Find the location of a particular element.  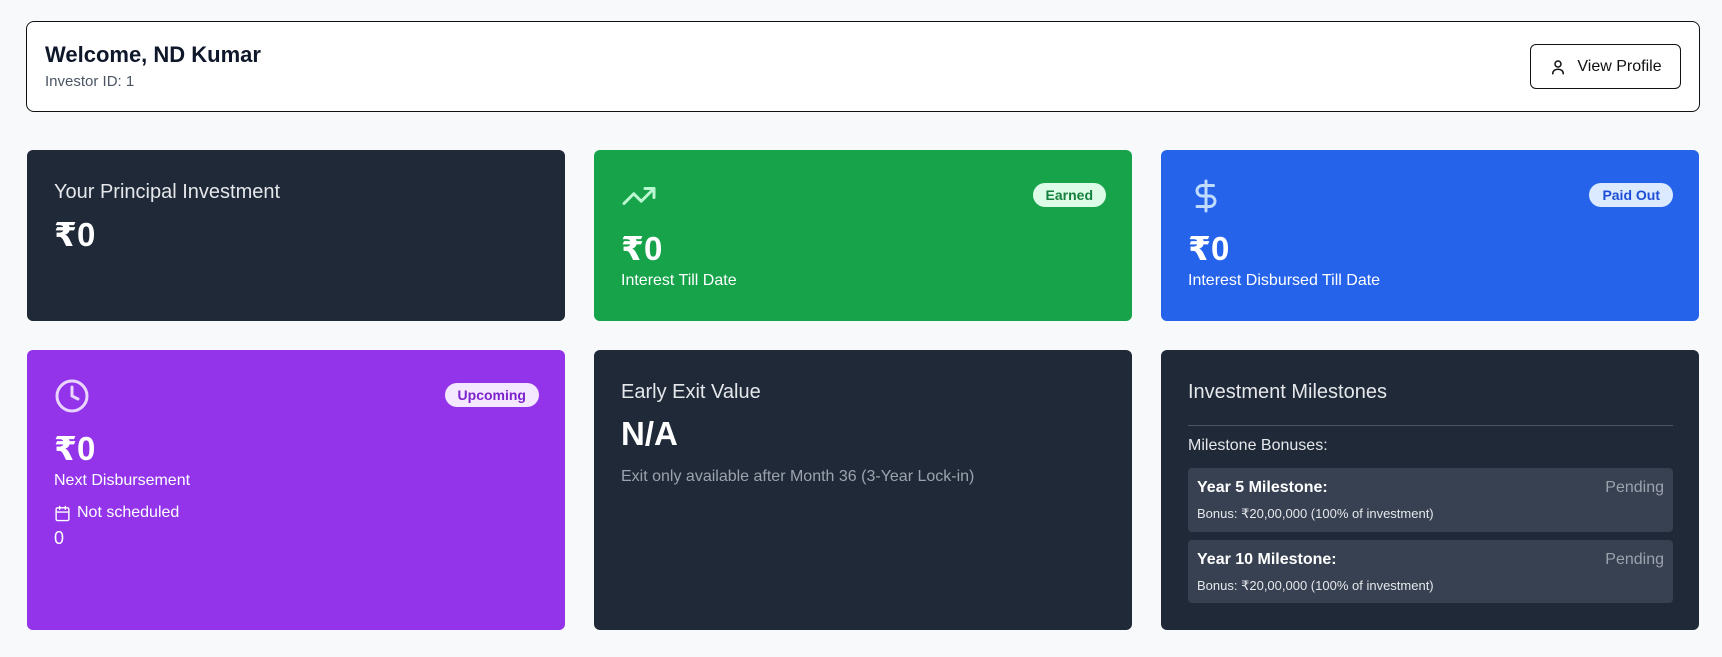

next-disbursement-value: ₹0 is located at coordinates (75, 448).